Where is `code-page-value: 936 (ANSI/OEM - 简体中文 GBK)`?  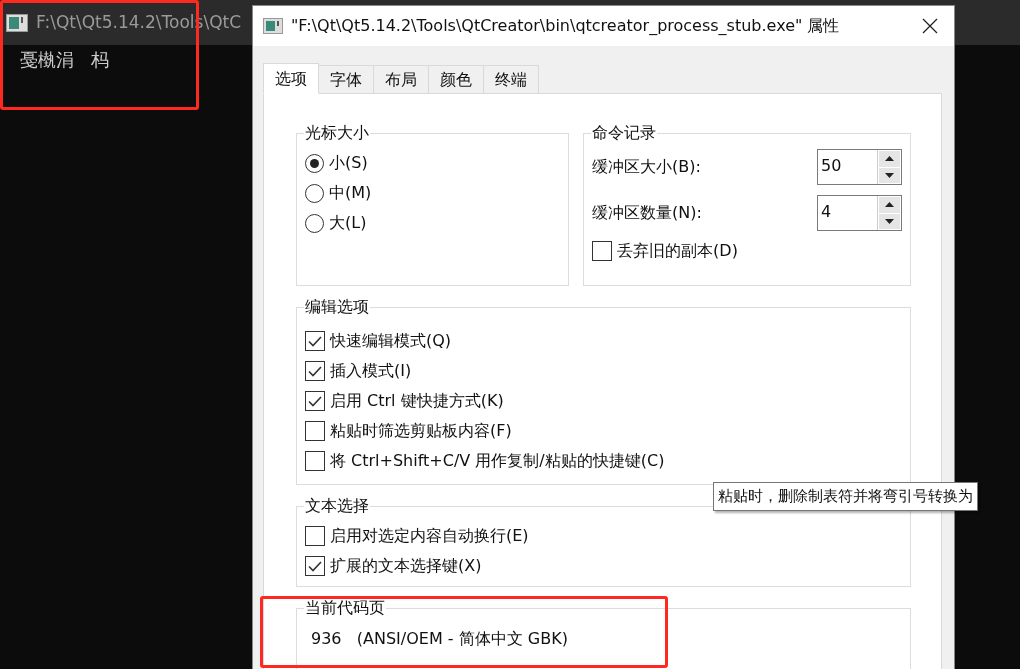
code-page-value: 936 (ANSI/OEM - 简体中文 GBK) is located at coordinates (439, 639).